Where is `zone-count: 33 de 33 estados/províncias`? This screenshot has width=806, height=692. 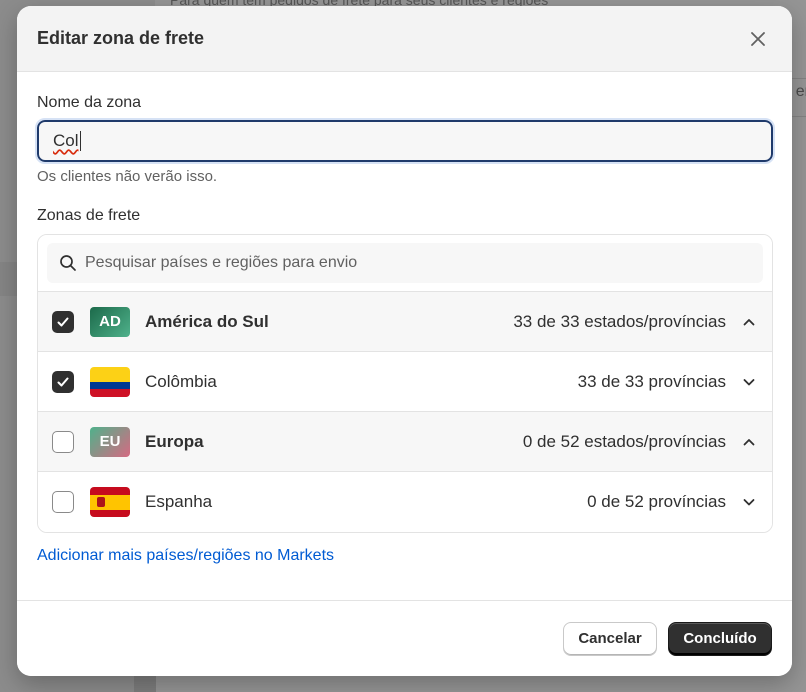
zone-count: 33 de 33 estados/províncias is located at coordinates (619, 321).